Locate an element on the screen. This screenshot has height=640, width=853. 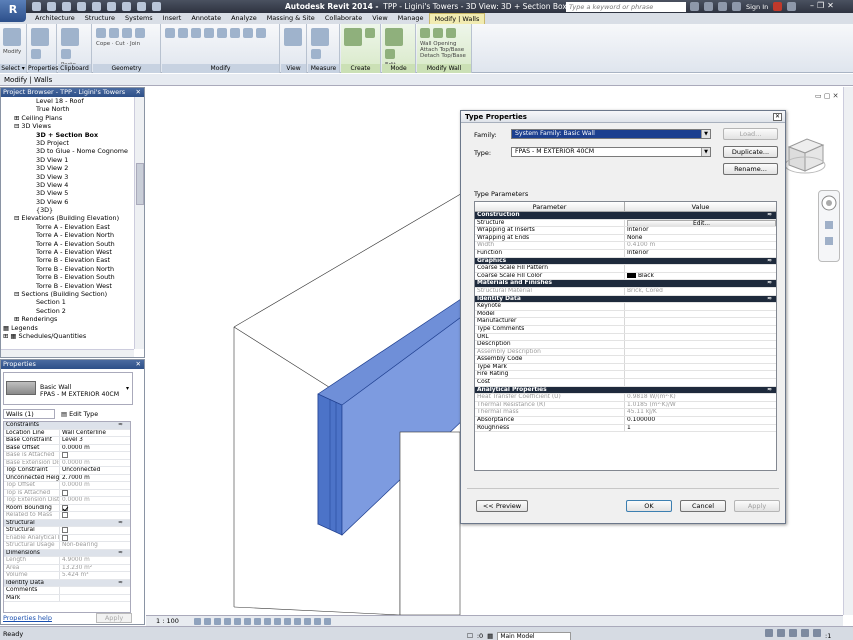
tab-insert: Insert is located at coordinates (172, 18).